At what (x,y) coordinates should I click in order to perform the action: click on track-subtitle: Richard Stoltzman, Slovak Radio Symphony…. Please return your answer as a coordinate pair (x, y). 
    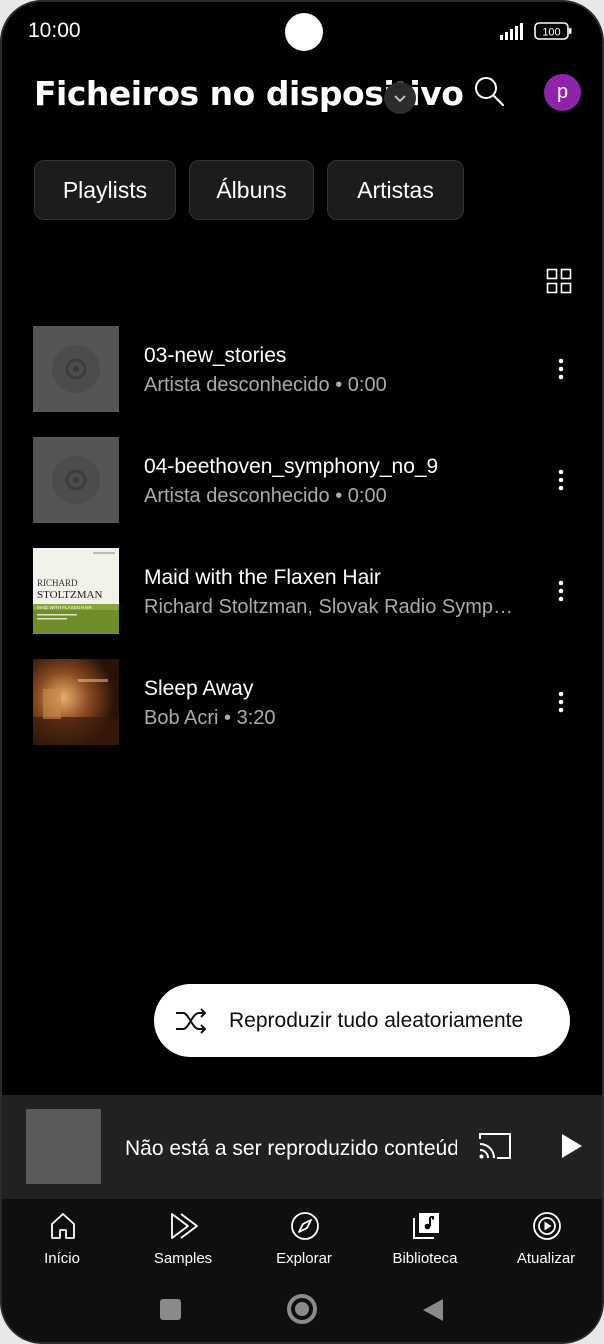
    Looking at the image, I should click on (332, 607).